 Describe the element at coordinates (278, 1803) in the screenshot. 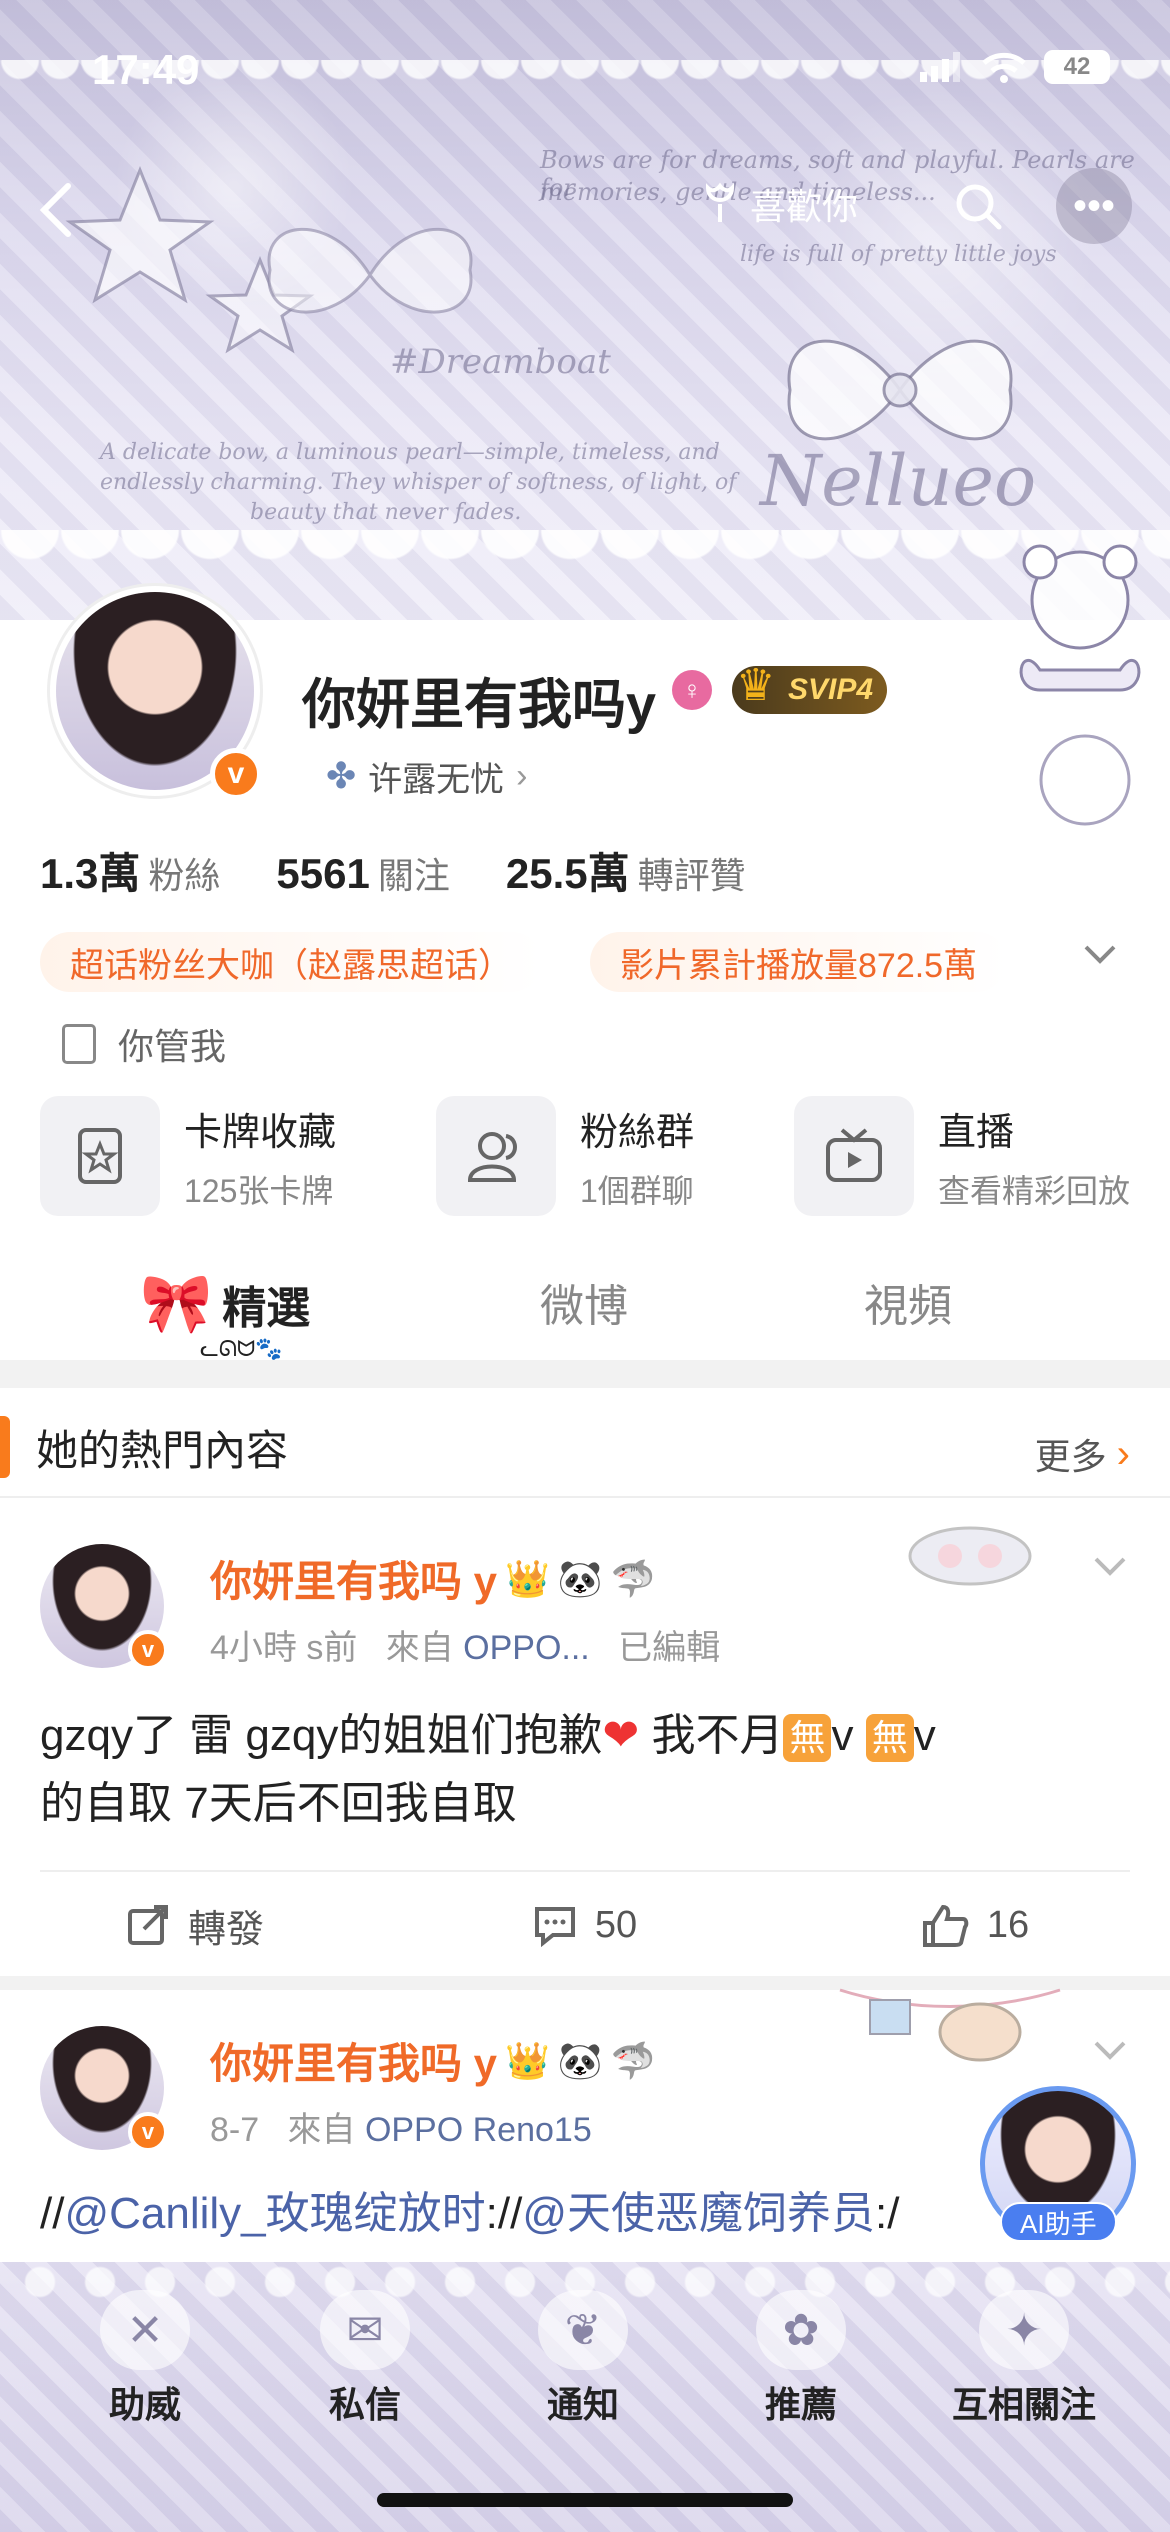

I see `post-text: 的自取 7天后不回我自取` at that location.